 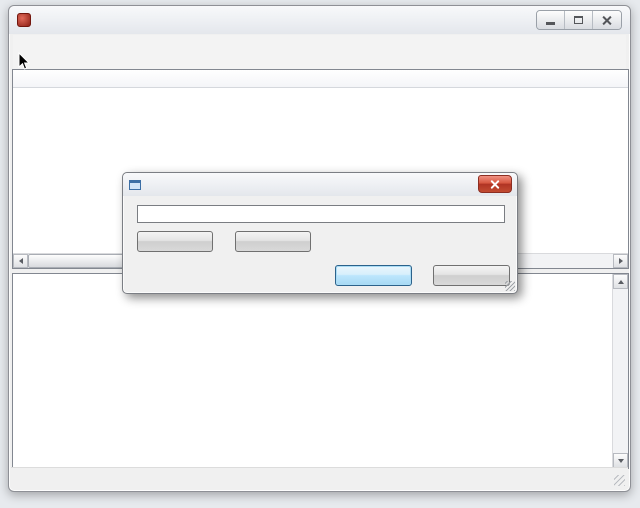 I want to click on folder-path-input, so click(x=321, y=214).